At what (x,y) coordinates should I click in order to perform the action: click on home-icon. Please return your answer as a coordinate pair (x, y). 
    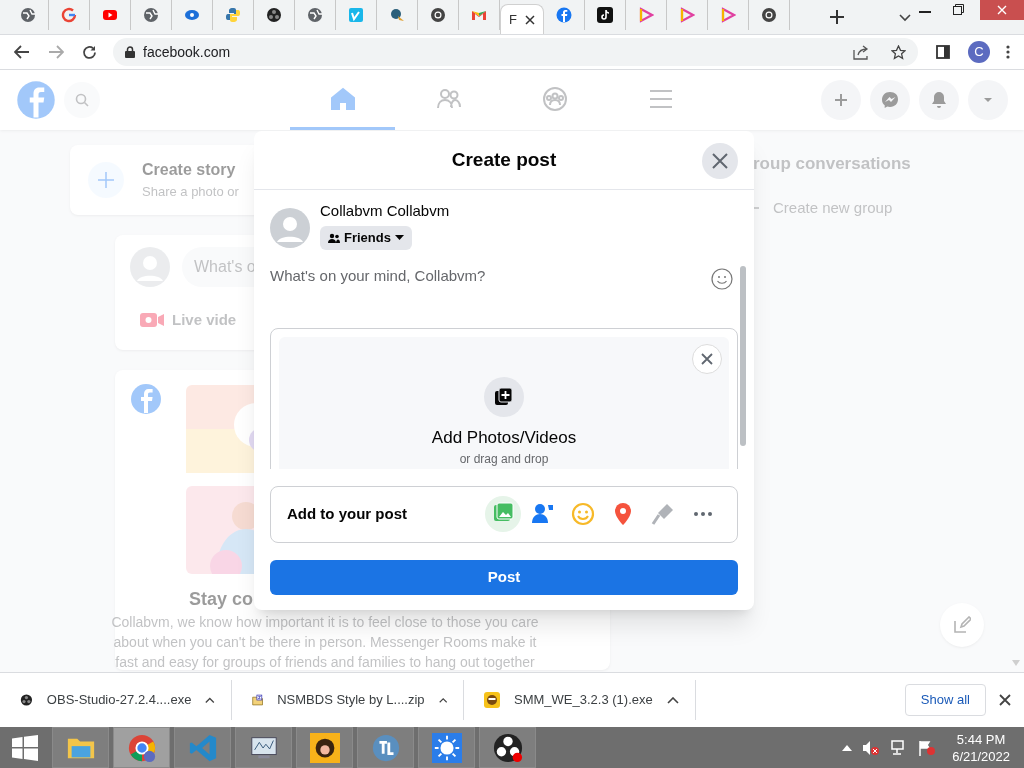
    Looking at the image, I should click on (342, 98).